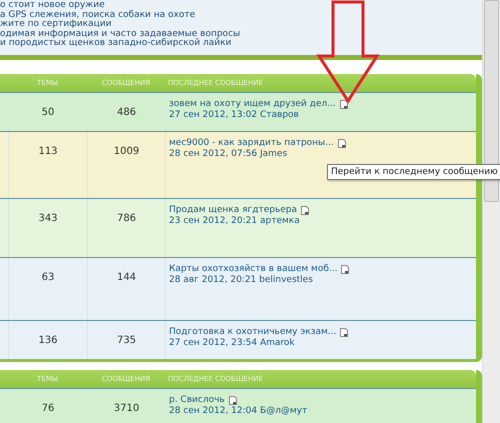  I want to click on last-post-meta: 28 сен 2012, 12:04 Б@л@мут, so click(238, 411).